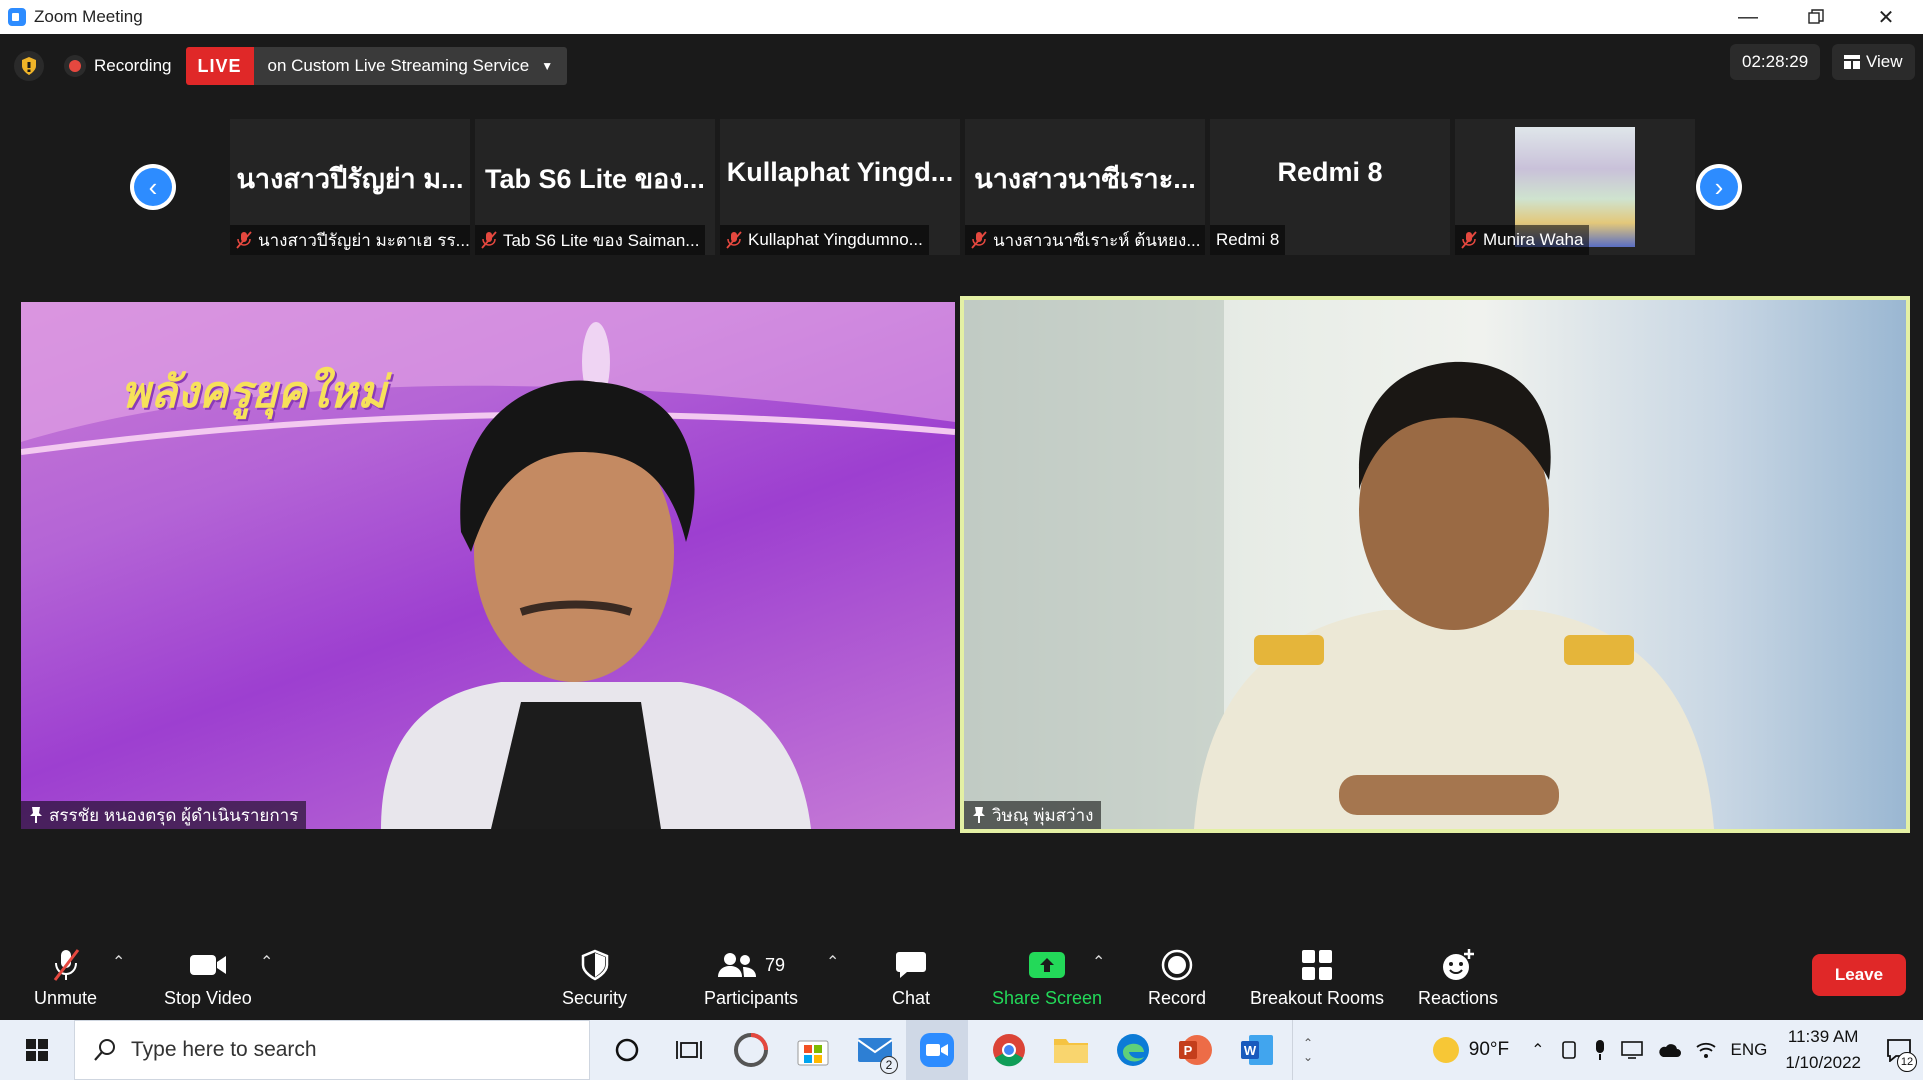  I want to click on participants-options-caret-icon: ⌃, so click(832, 962).